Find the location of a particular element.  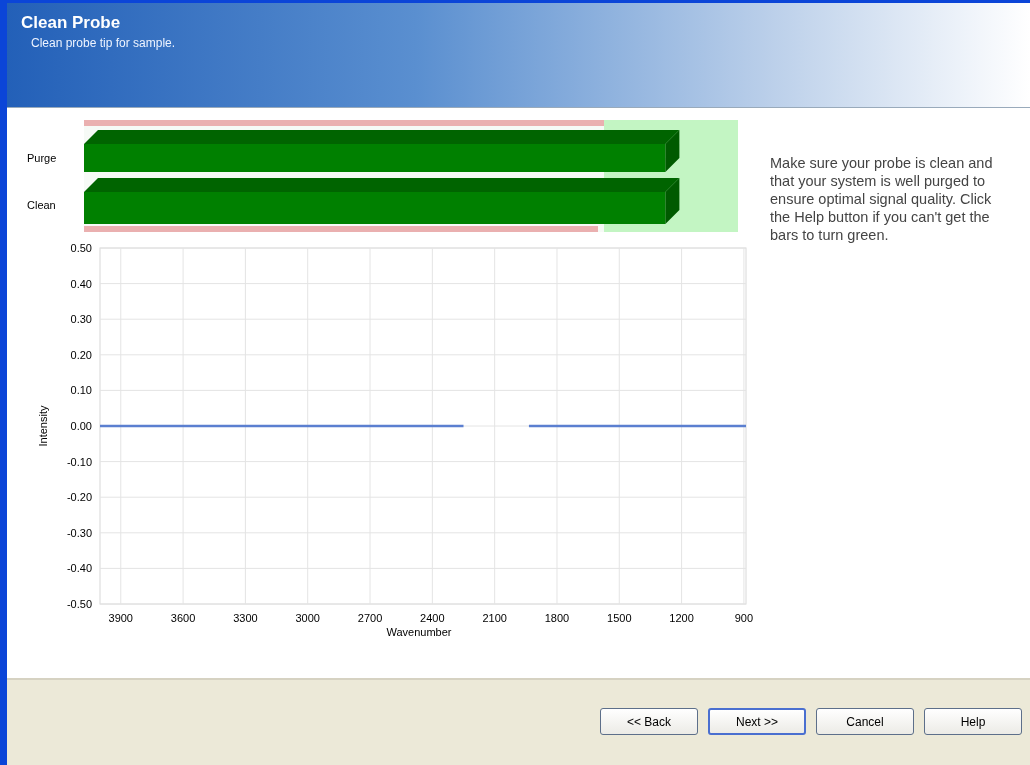

y-tick-label: -0.20 is located at coordinates (79, 497).